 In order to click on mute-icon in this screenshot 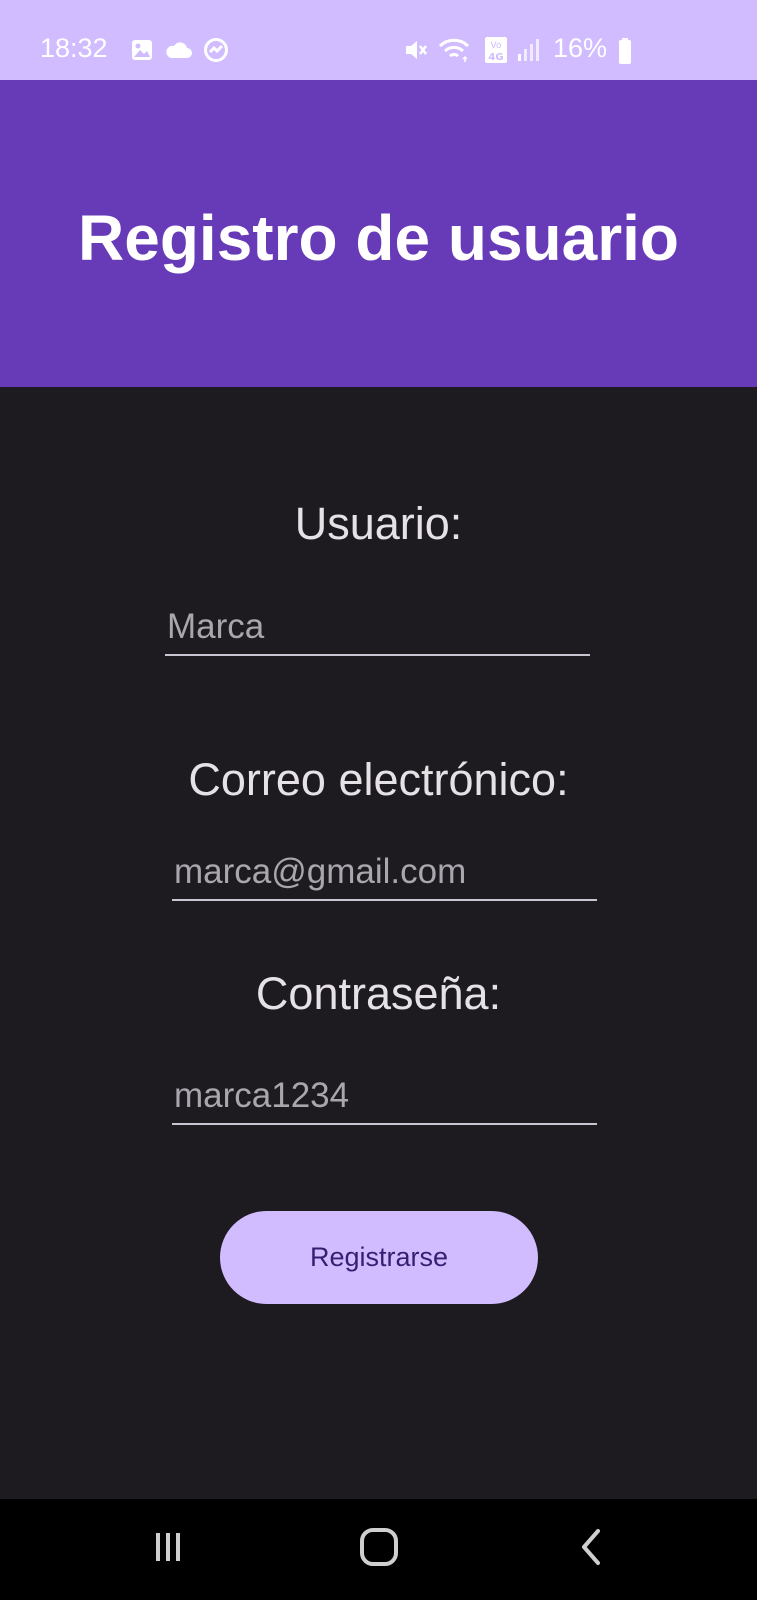, I will do `click(415, 52)`.